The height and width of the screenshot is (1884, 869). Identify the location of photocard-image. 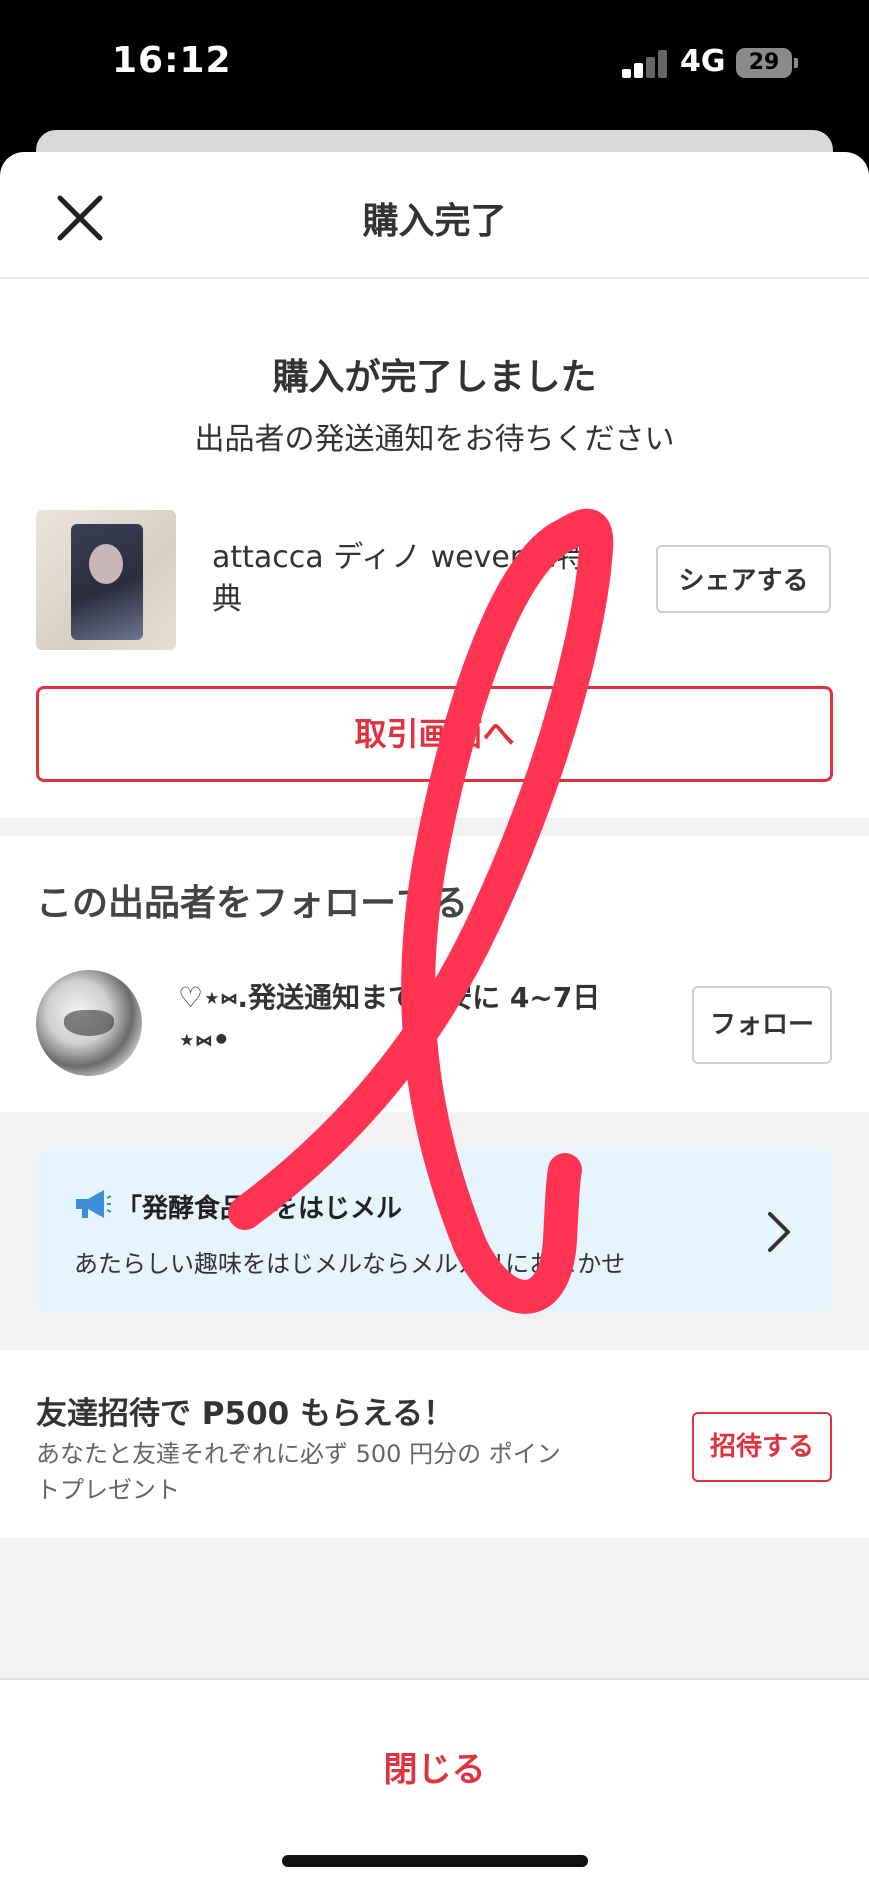
(107, 582).